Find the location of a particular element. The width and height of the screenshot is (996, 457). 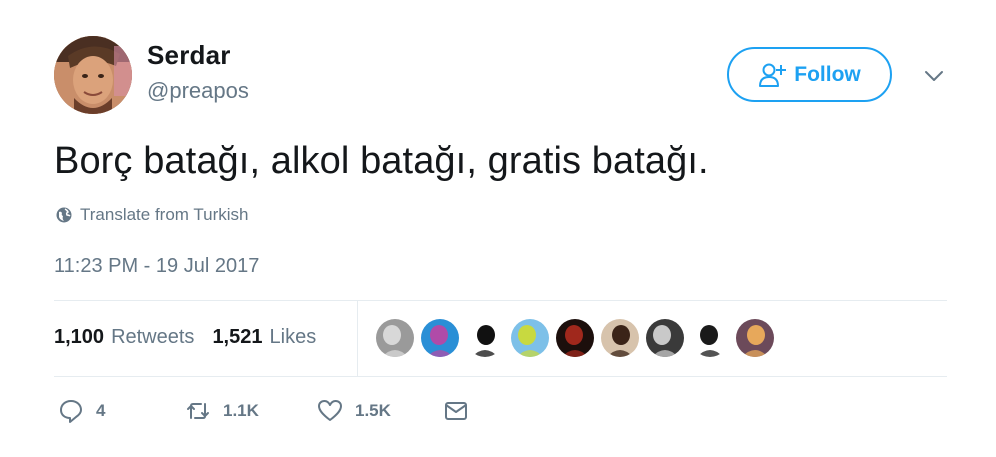

follow-button-label: Follow is located at coordinates (827, 74).